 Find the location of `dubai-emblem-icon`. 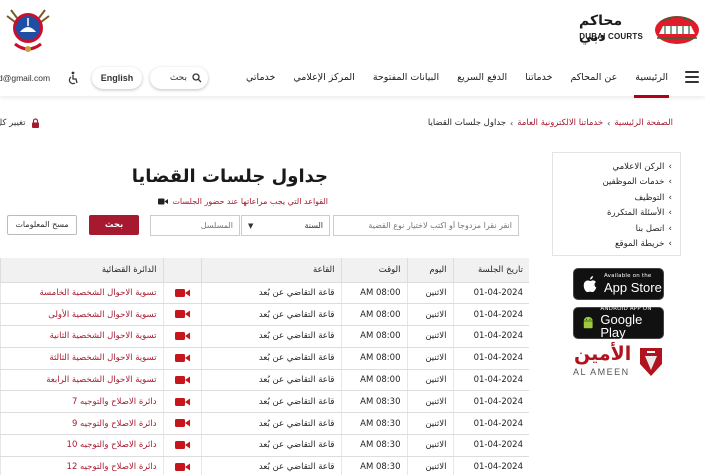

dubai-emblem-icon is located at coordinates (28, 30).